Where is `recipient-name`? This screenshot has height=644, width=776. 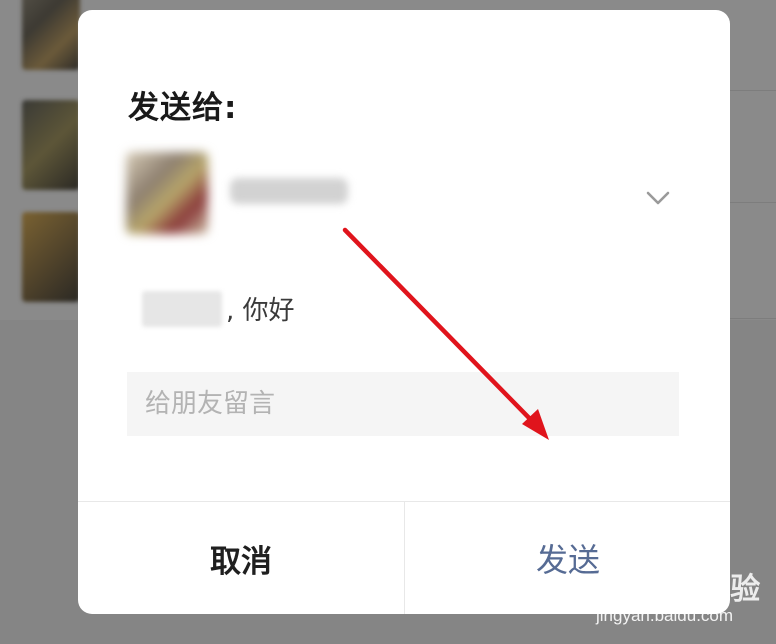 recipient-name is located at coordinates (289, 191).